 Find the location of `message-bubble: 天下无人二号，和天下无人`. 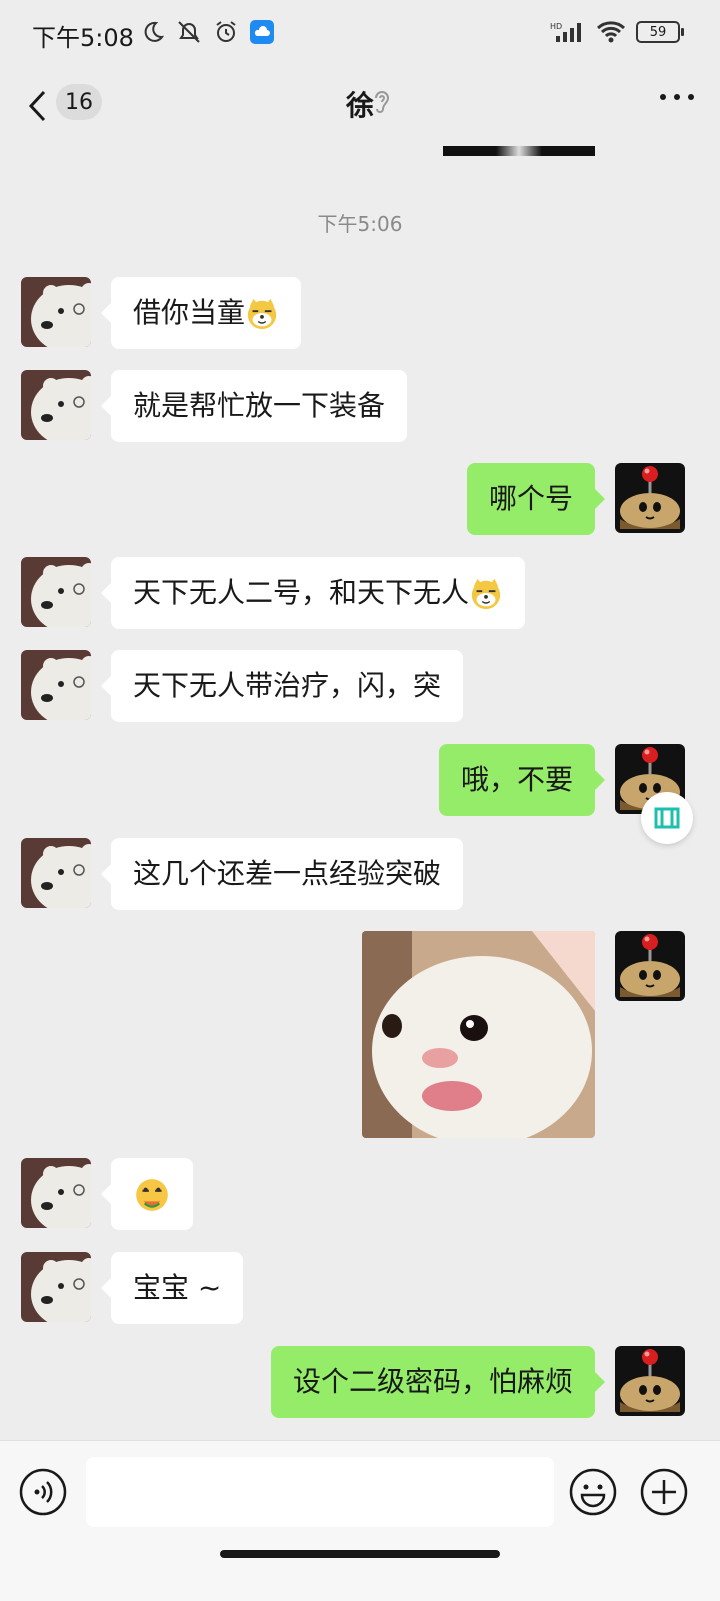

message-bubble: 天下无人二号，和天下无人 is located at coordinates (313, 593).